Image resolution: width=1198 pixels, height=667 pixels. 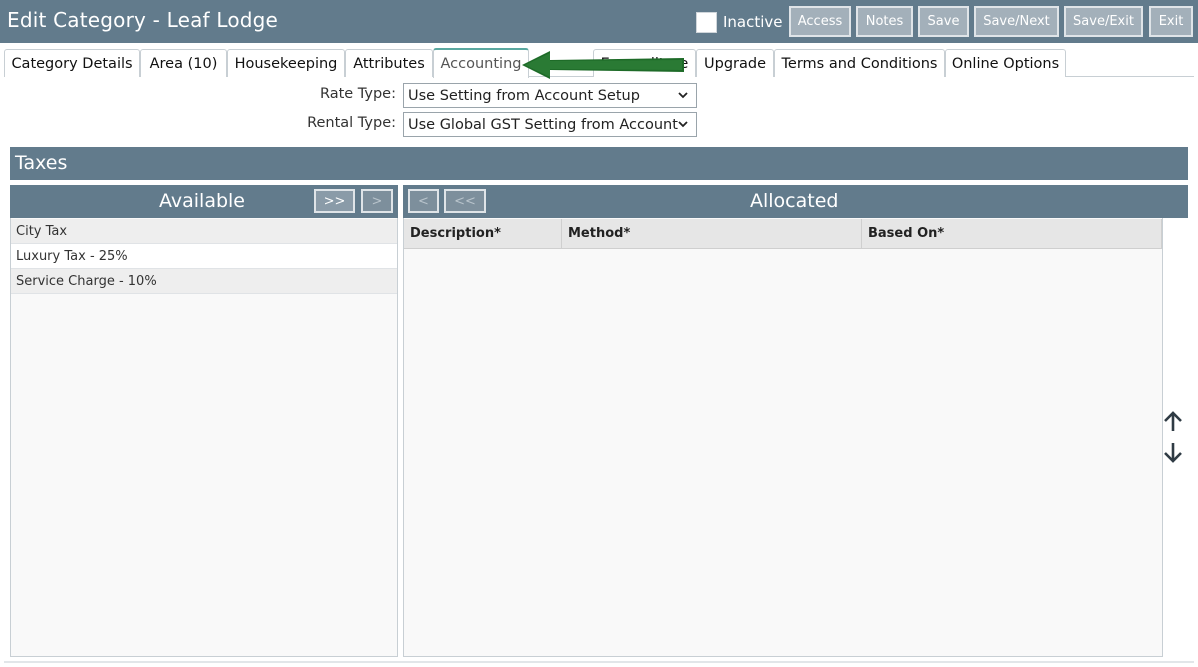 I want to click on rental-type-value: Use Global GST Setting from Account, so click(x=543, y=124).